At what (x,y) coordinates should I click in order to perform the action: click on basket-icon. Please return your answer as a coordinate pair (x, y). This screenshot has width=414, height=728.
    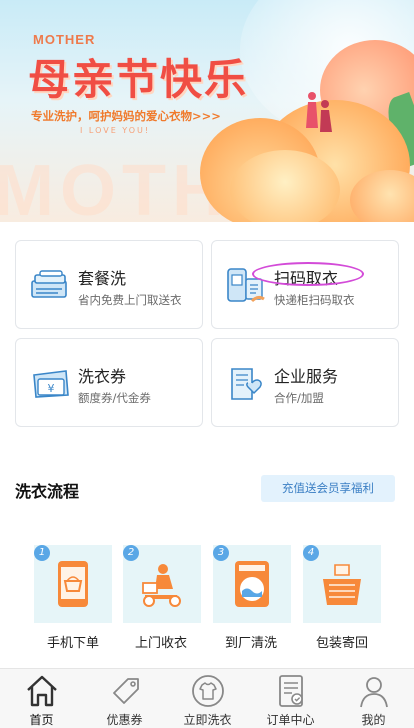
    Looking at the image, I should click on (342, 584).